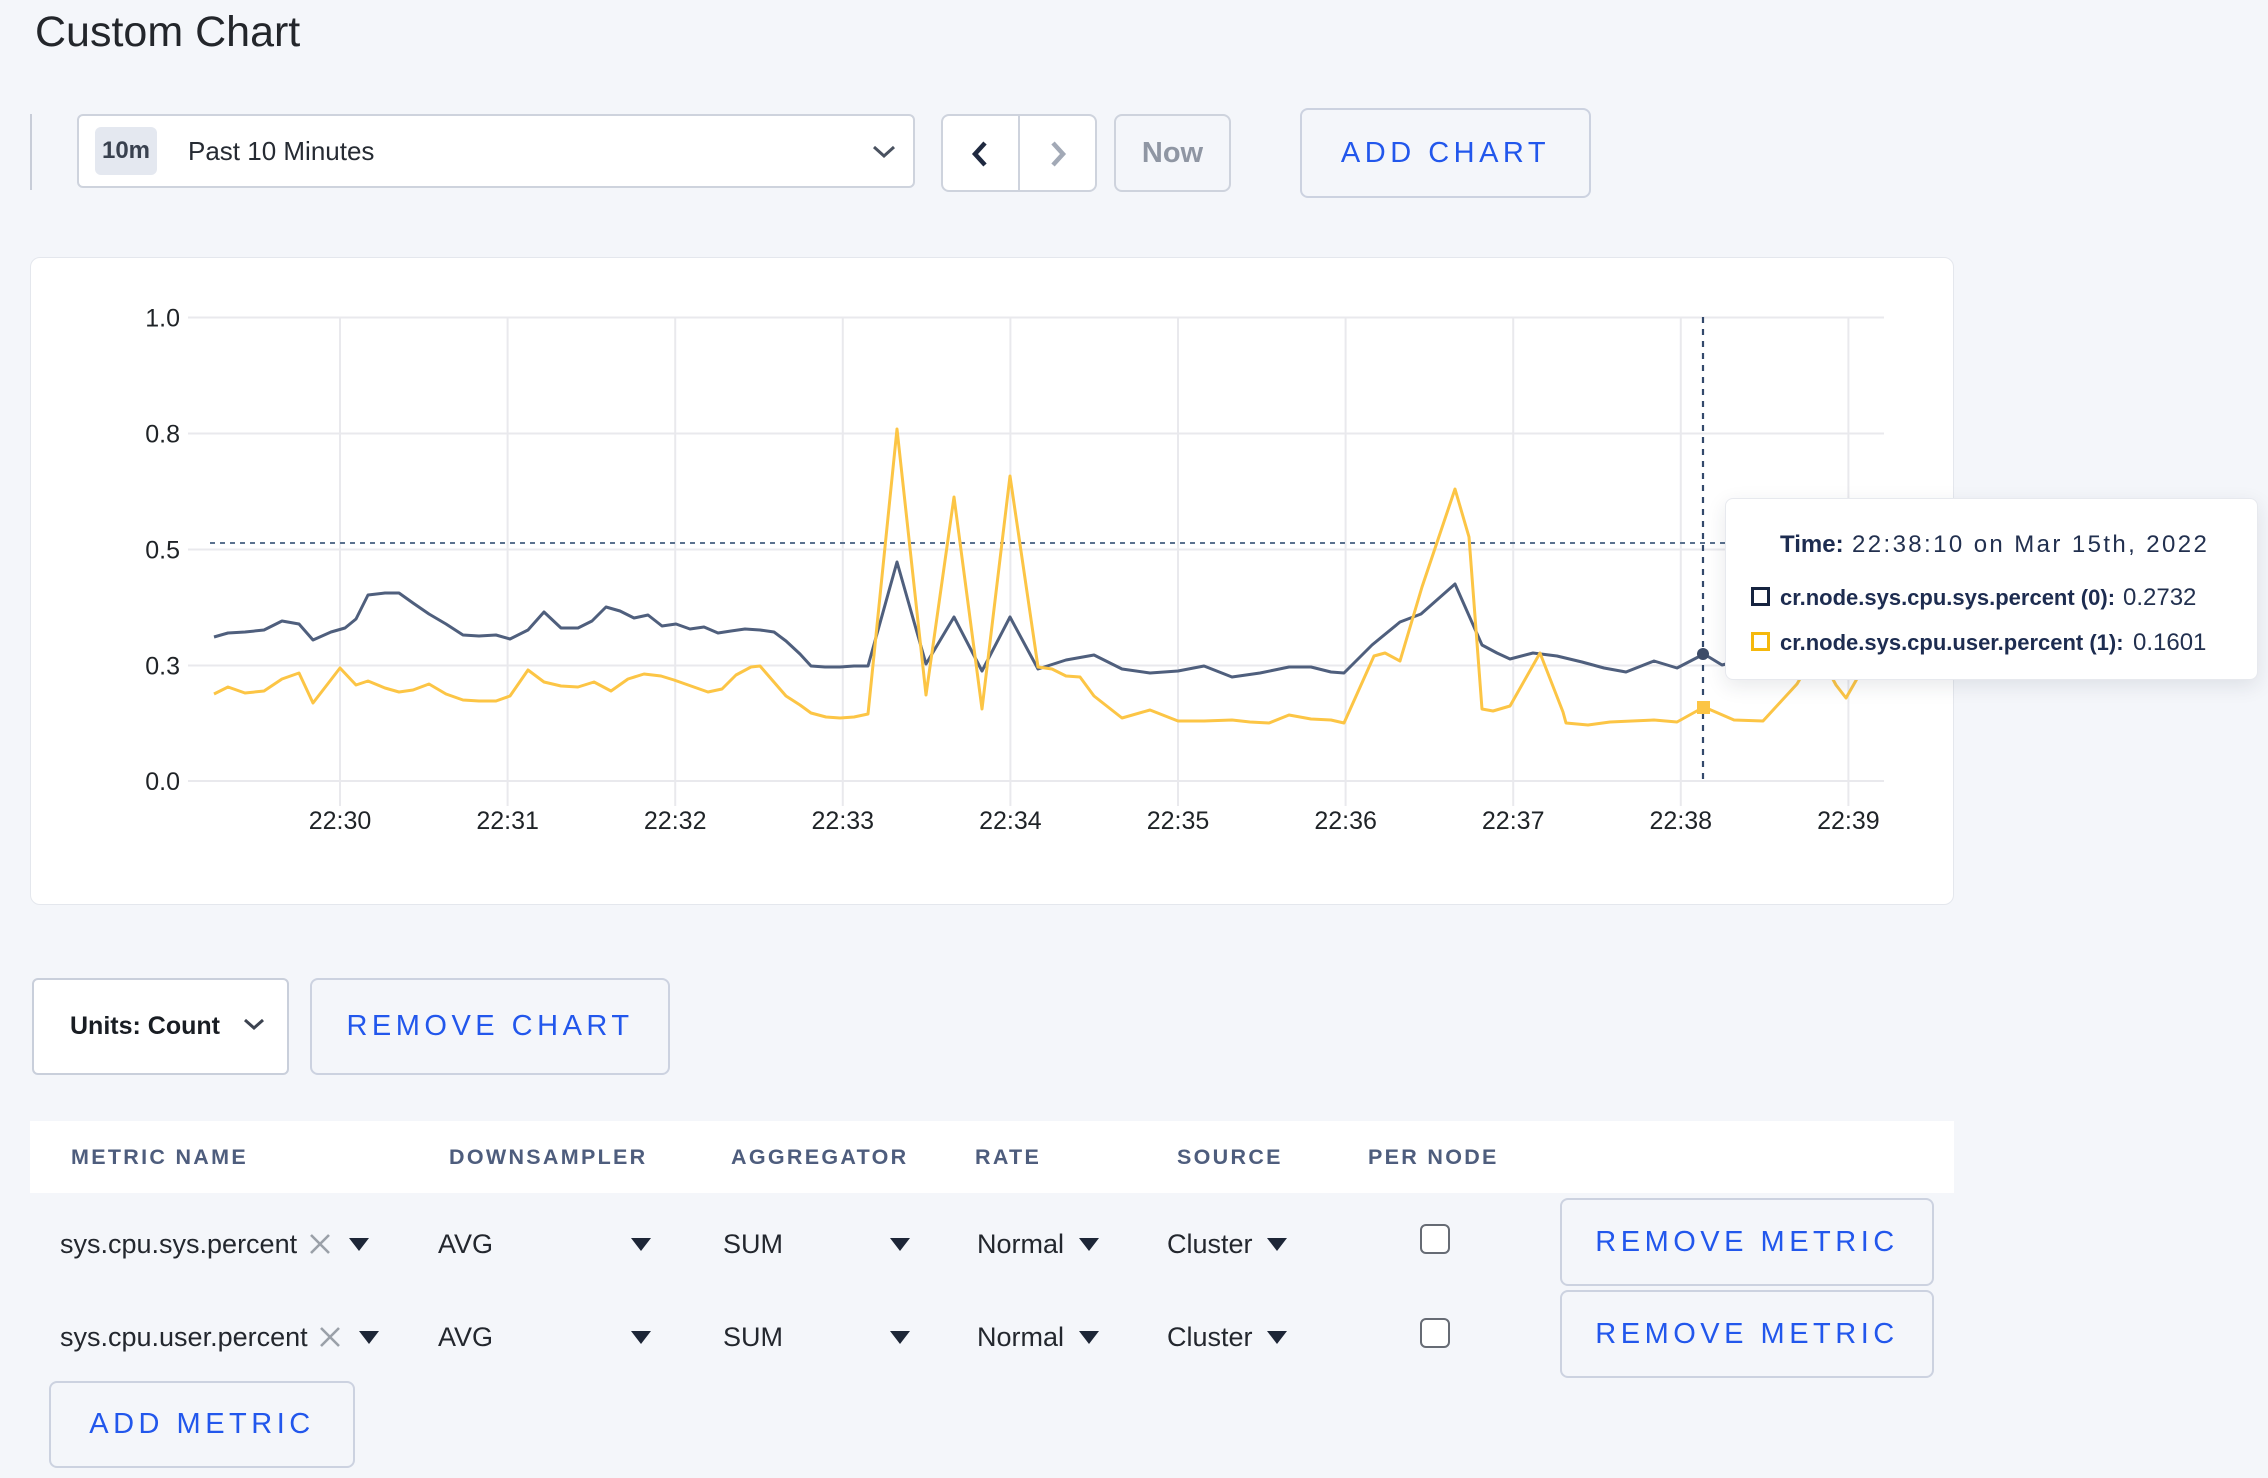 This screenshot has width=2268, height=1478. What do you see at coordinates (507, 821) in the screenshot?
I see `svg-text: 22:31` at bounding box center [507, 821].